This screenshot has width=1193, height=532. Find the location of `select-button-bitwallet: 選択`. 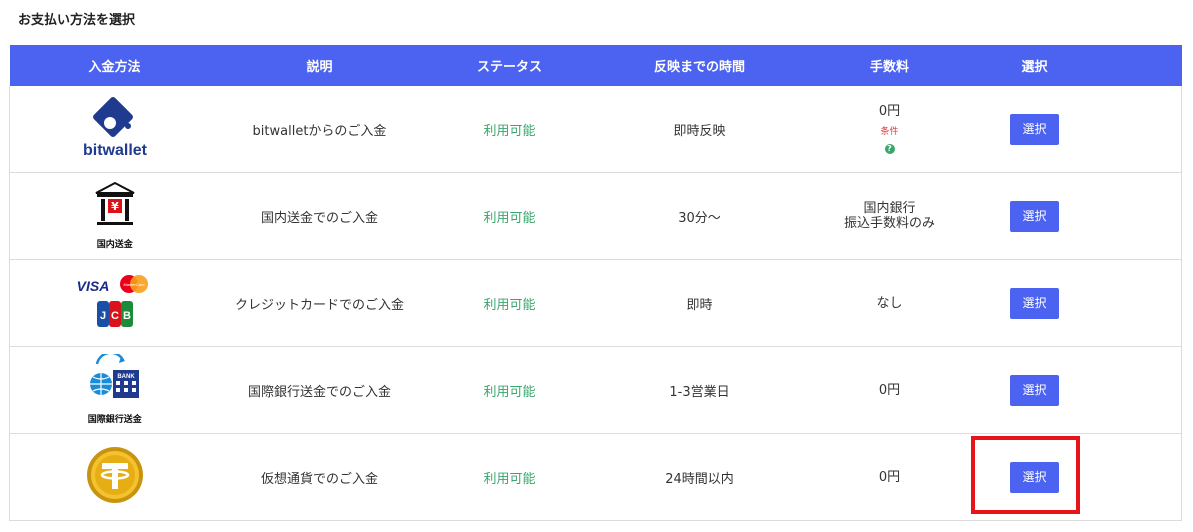

select-button-bitwallet: 選択 is located at coordinates (1034, 129).